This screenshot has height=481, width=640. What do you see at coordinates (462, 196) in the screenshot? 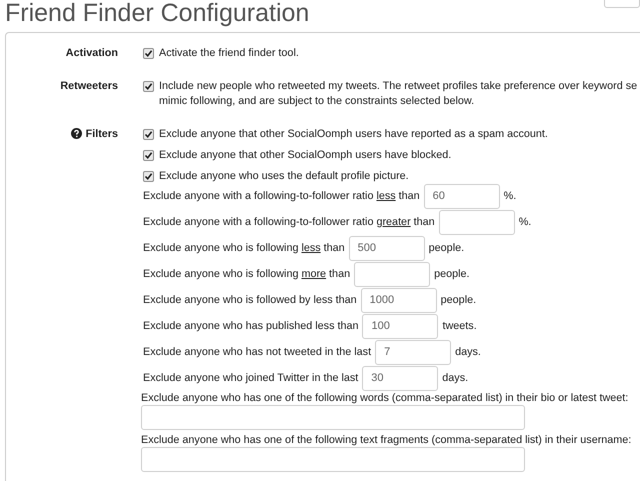
I see `number-field: 60` at bounding box center [462, 196].